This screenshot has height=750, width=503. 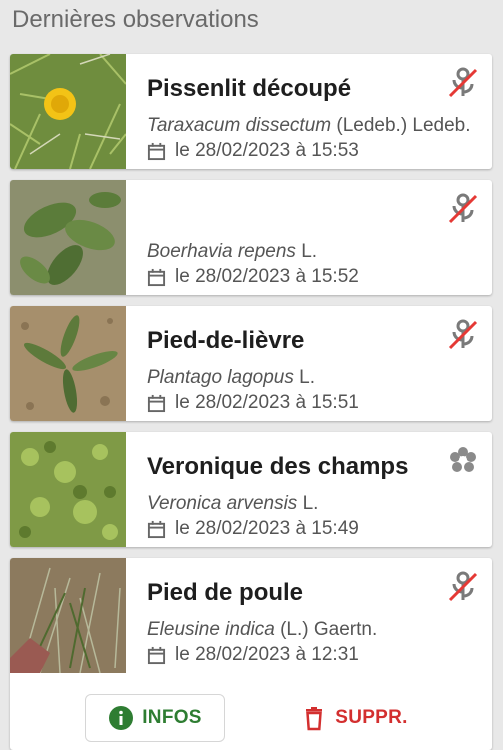 I want to click on infos-button: INFOS, so click(x=155, y=718).